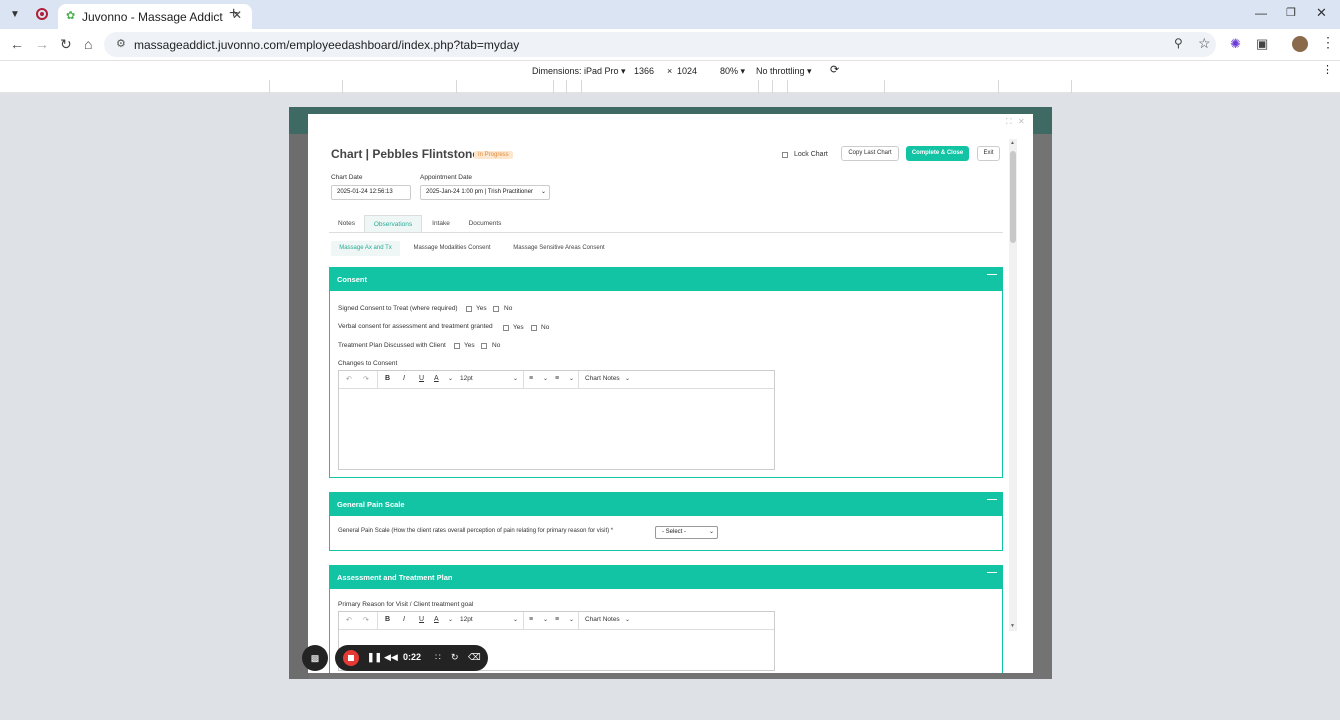 This screenshot has width=1340, height=720. What do you see at coordinates (15, 15) in the screenshot?
I see `tab-search-chevron-icon: ▼` at bounding box center [15, 15].